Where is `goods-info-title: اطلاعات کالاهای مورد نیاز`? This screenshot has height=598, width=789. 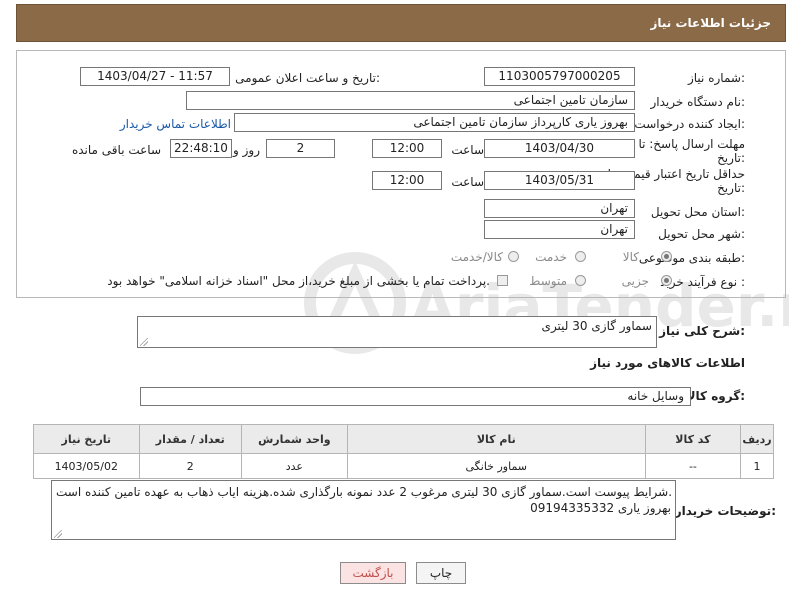
goods-info-title: اطلاعات کالاهای مورد نیاز is located at coordinates (667, 363).